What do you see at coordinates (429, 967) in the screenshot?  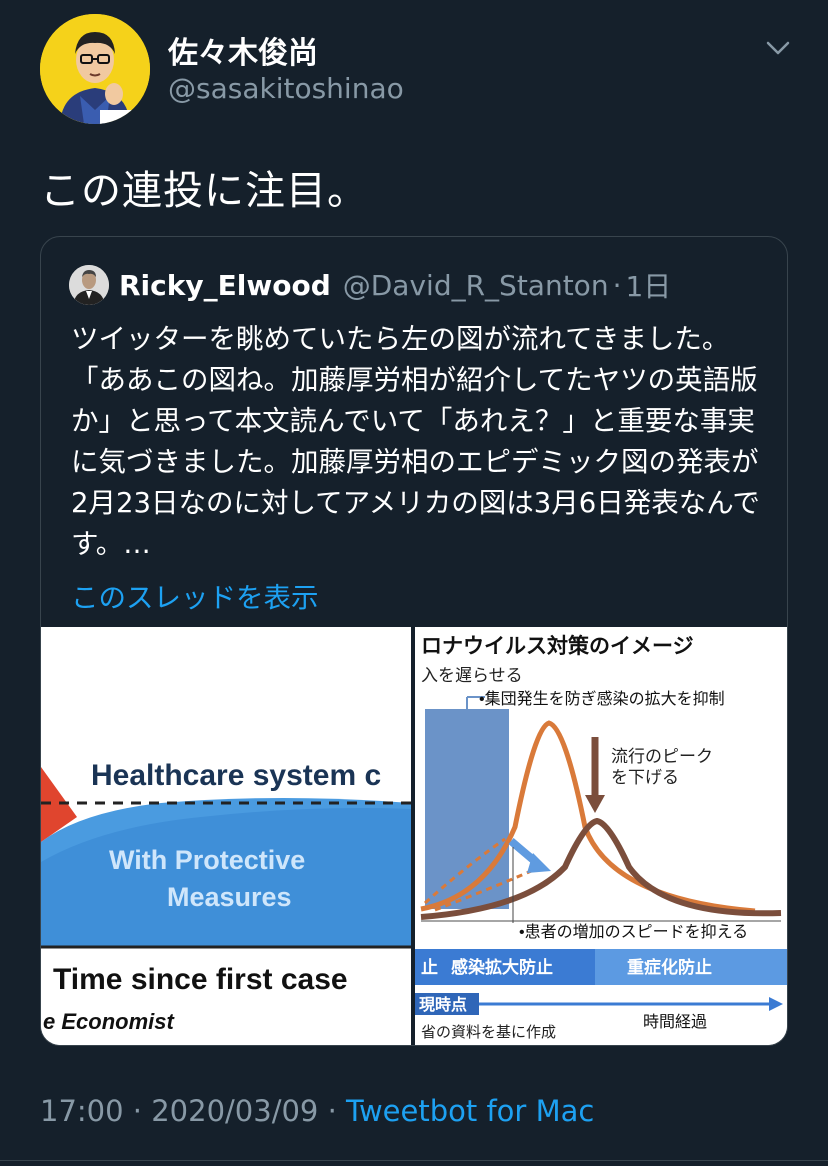 I see `band-left-label: 止` at bounding box center [429, 967].